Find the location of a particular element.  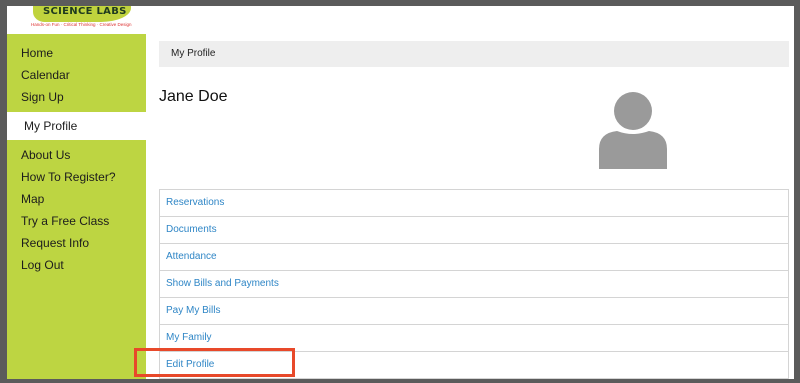

logo-text: SCIENCE LABS is located at coordinates (85, 11).